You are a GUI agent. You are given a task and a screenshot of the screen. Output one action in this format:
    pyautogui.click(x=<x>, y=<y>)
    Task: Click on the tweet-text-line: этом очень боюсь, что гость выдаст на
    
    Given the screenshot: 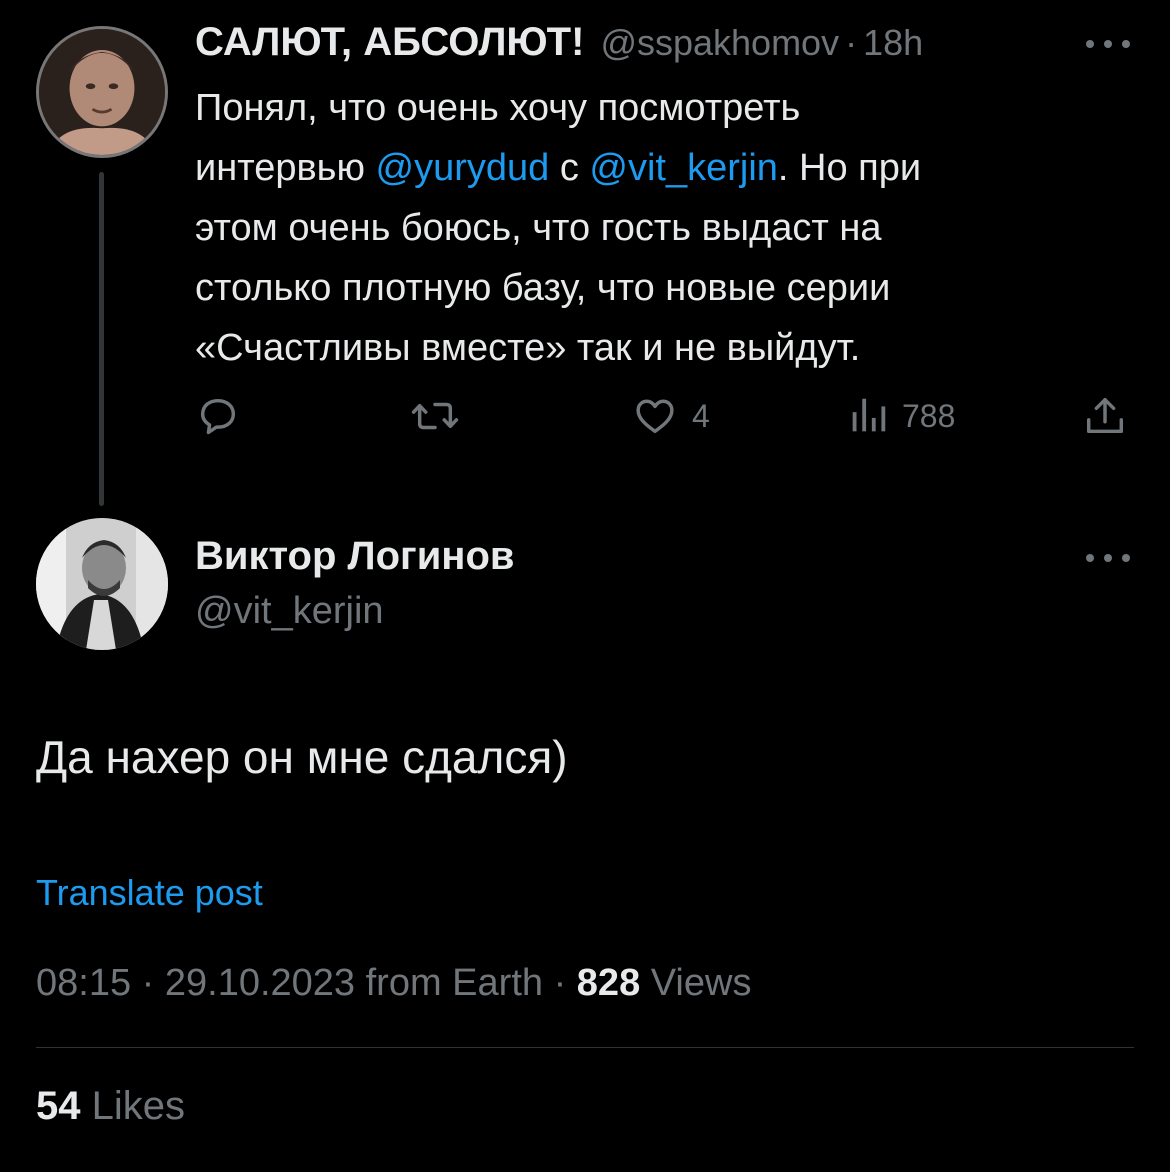 What is the action you would take?
    pyautogui.click(x=670, y=228)
    